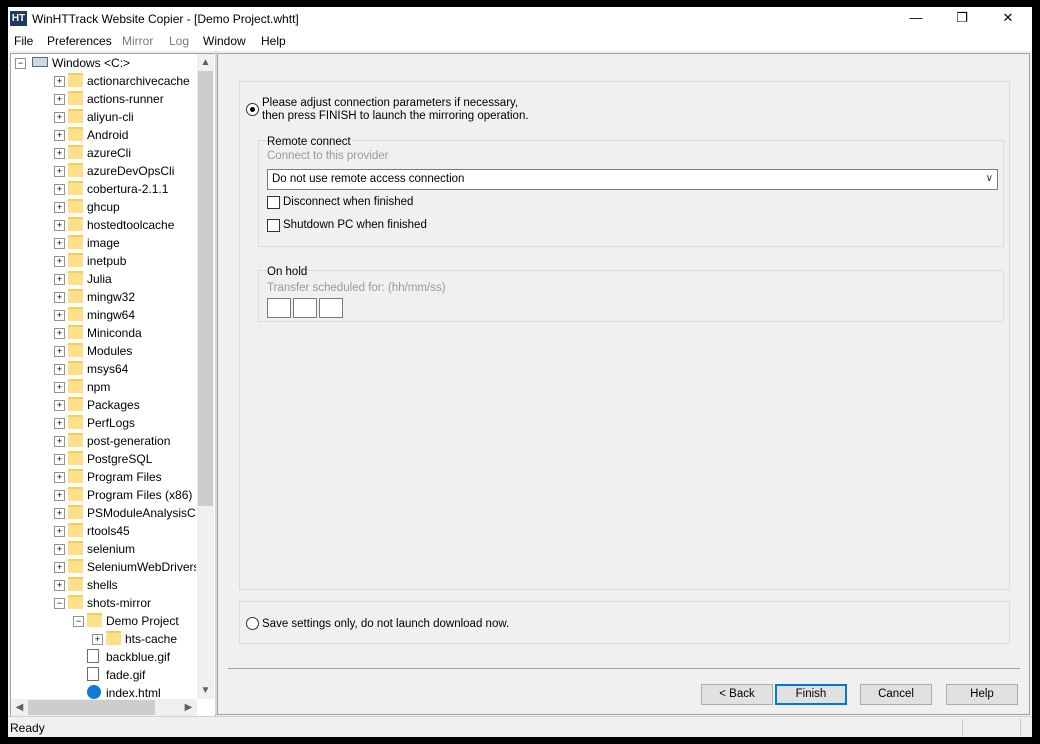  Describe the element at coordinates (103, 691) in the screenshot. I see `tree-item: index.html` at that location.